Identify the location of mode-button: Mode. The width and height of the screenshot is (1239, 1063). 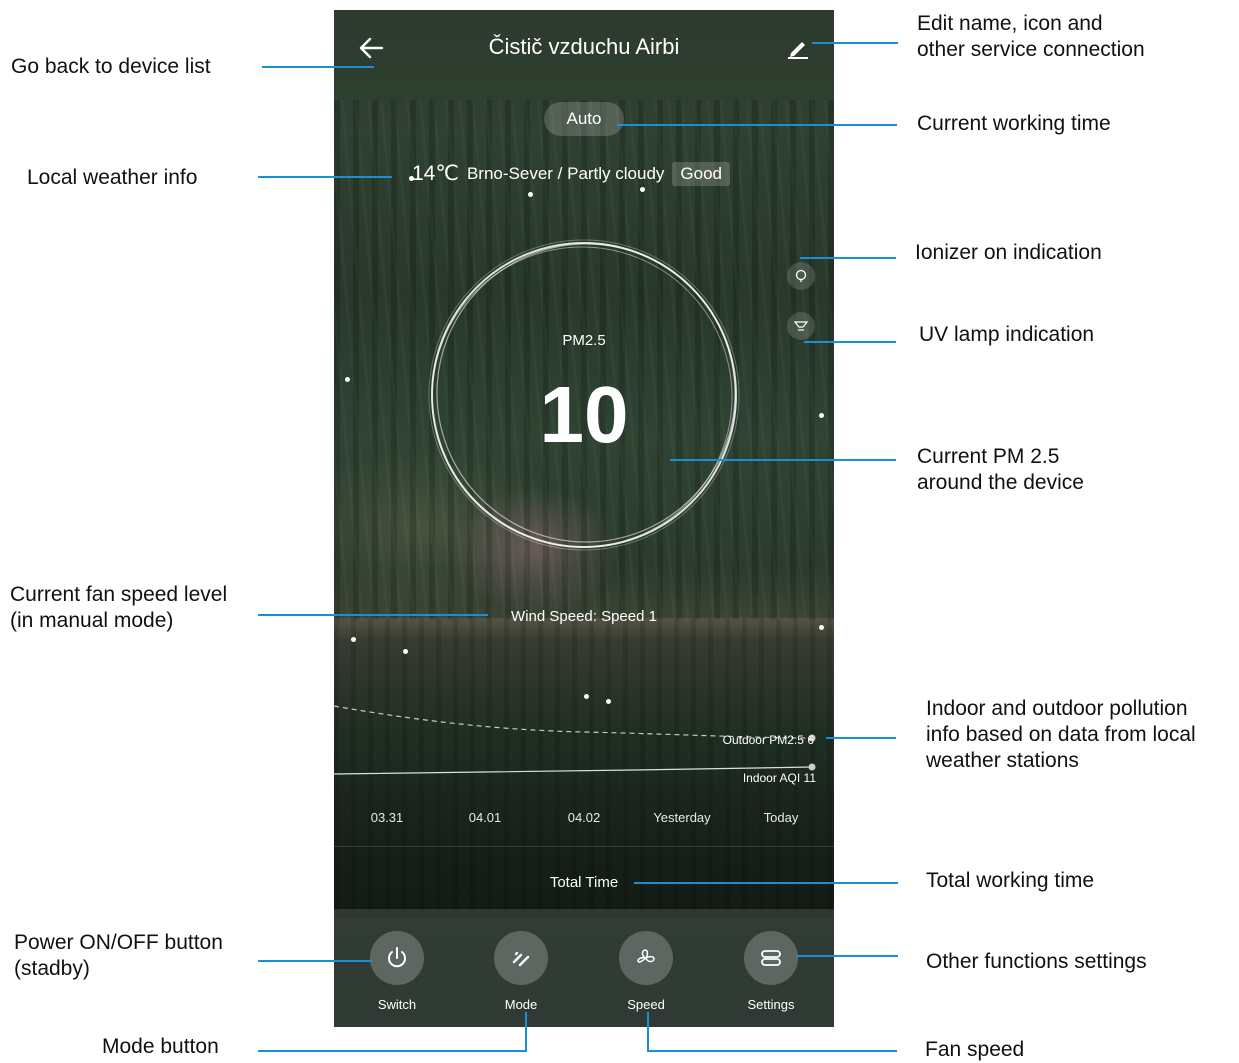
(521, 971).